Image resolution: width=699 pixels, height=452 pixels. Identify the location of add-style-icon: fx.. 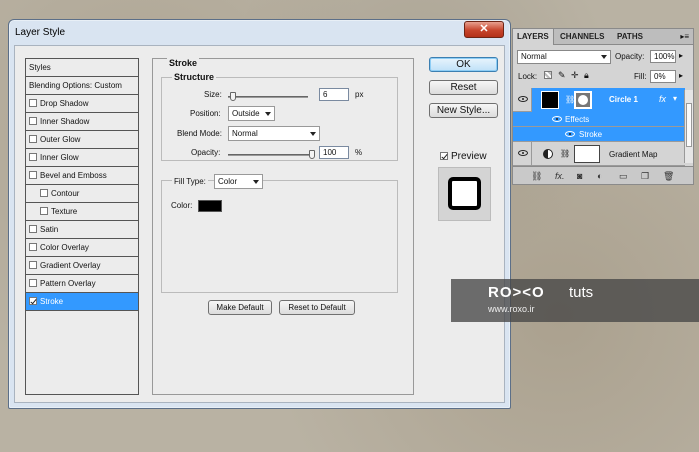
(560, 176).